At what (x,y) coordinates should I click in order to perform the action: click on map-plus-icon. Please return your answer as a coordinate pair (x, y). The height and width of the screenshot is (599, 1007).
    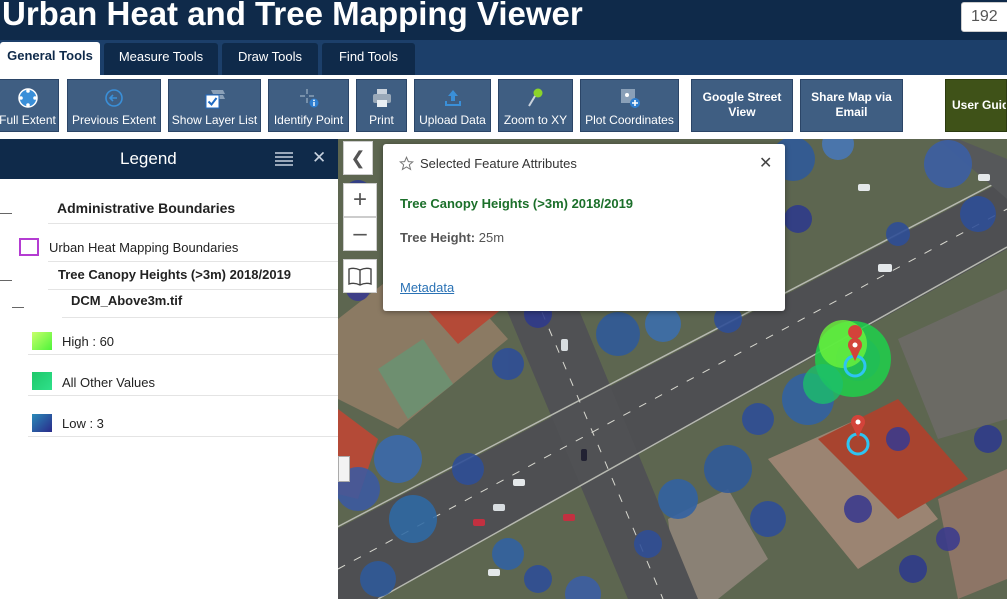
    Looking at the image, I should click on (629, 98).